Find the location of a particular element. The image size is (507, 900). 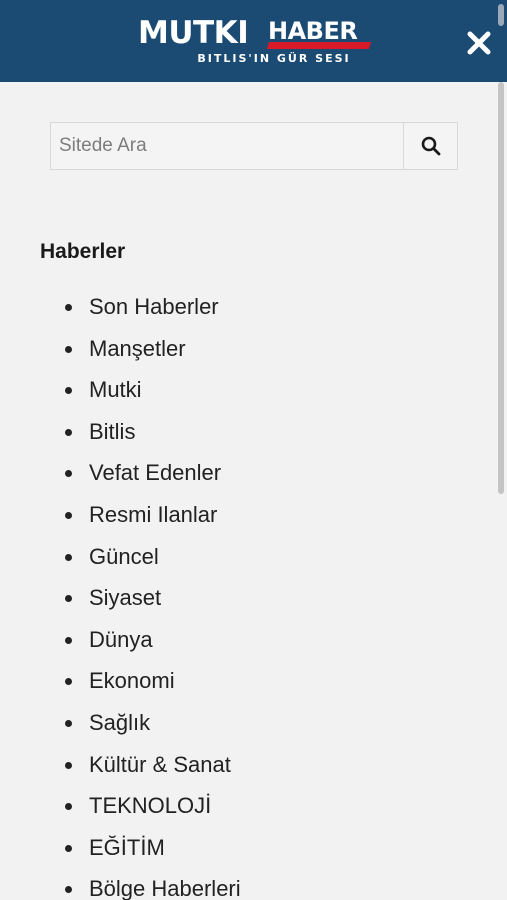

search-button is located at coordinates (430, 146).